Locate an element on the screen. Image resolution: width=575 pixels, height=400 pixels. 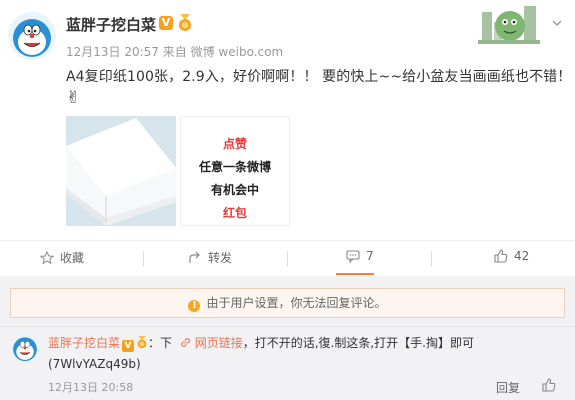
comment-text: 蓝胖子挖白菜 V ：下 网页链接，打不开的话,復.制这条,打开【手.掏】即可 is located at coordinates (261, 343).